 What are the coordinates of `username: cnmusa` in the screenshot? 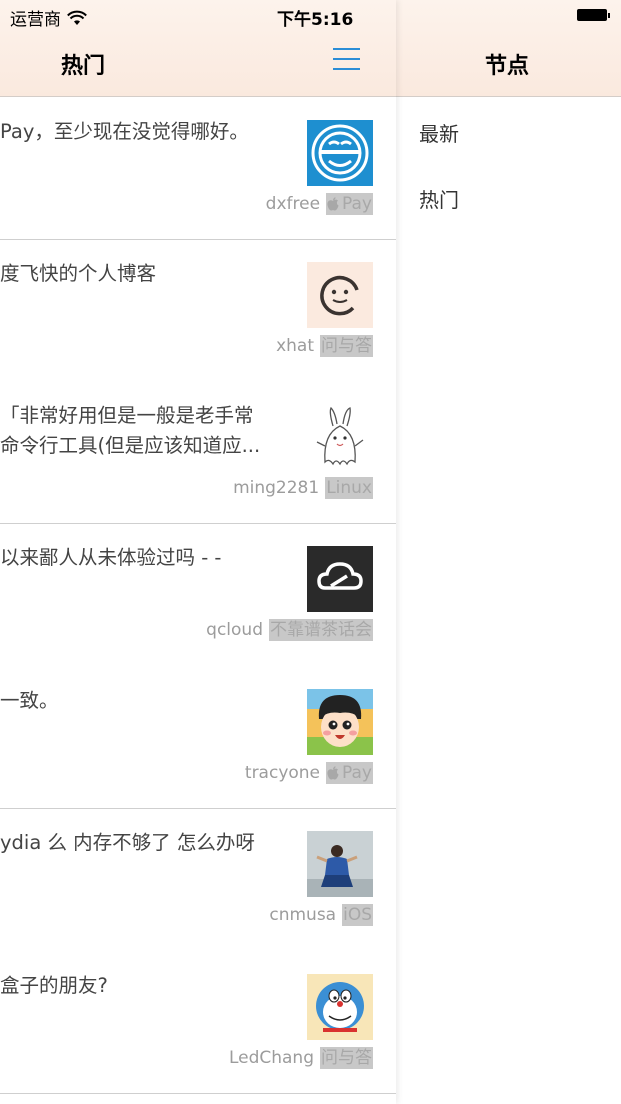 It's located at (302, 915).